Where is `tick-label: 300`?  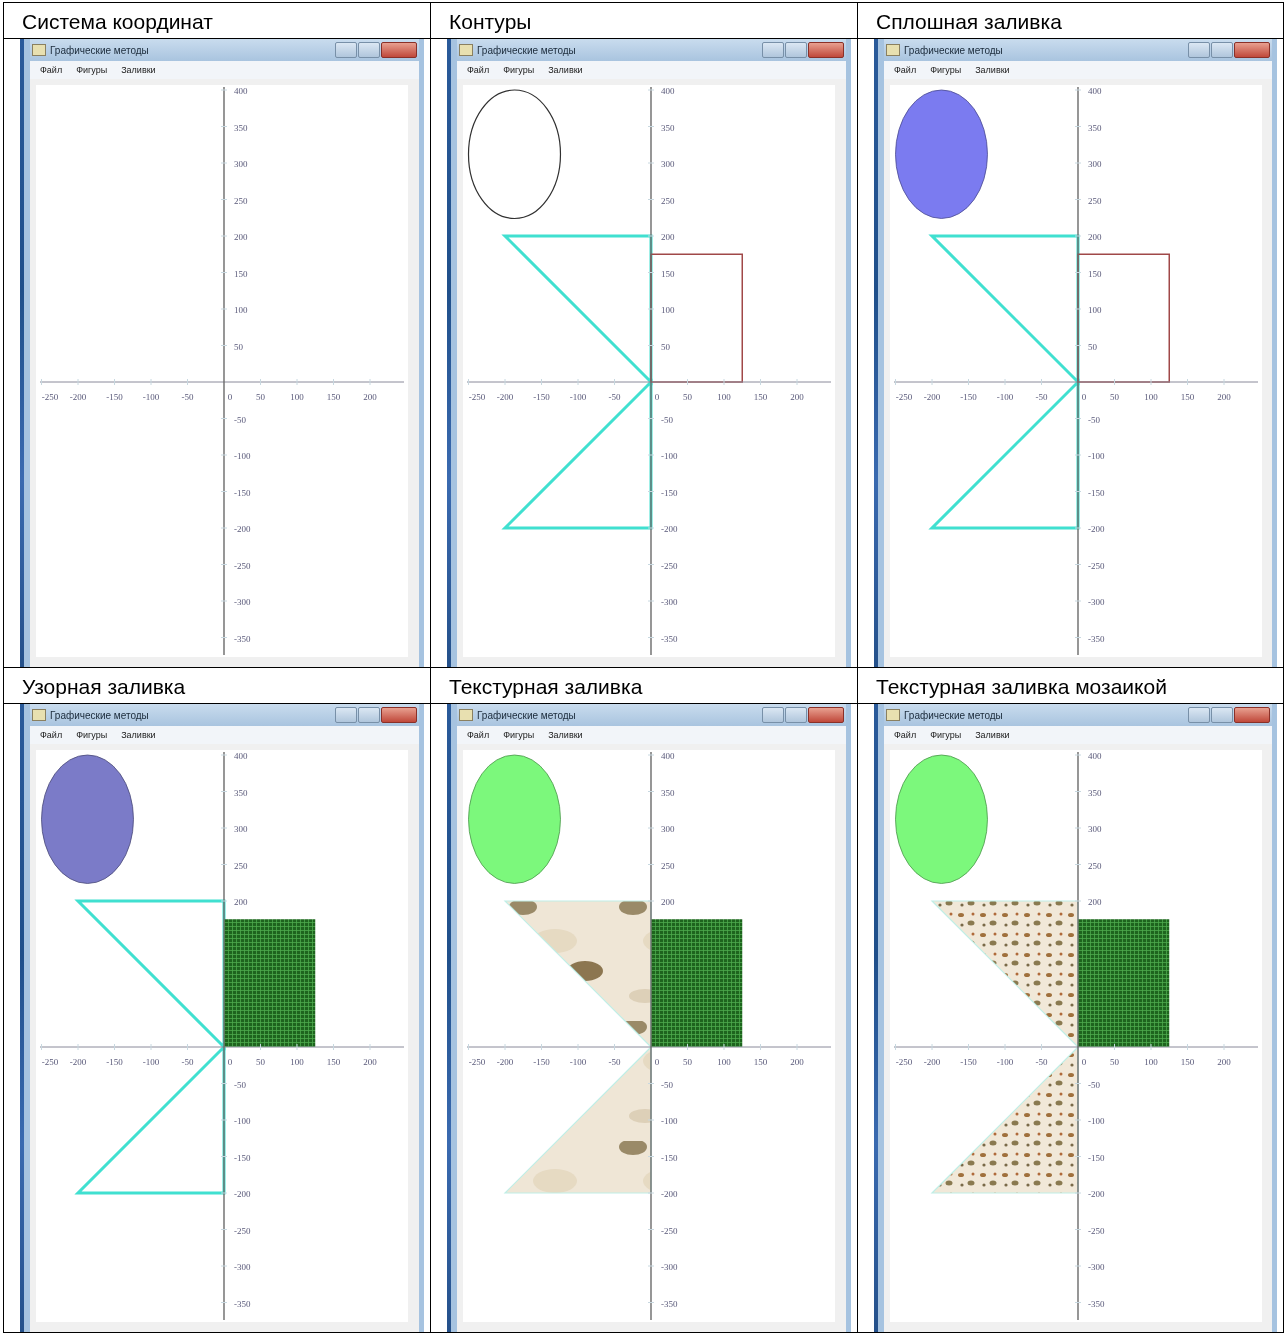 tick-label: 300 is located at coordinates (668, 164).